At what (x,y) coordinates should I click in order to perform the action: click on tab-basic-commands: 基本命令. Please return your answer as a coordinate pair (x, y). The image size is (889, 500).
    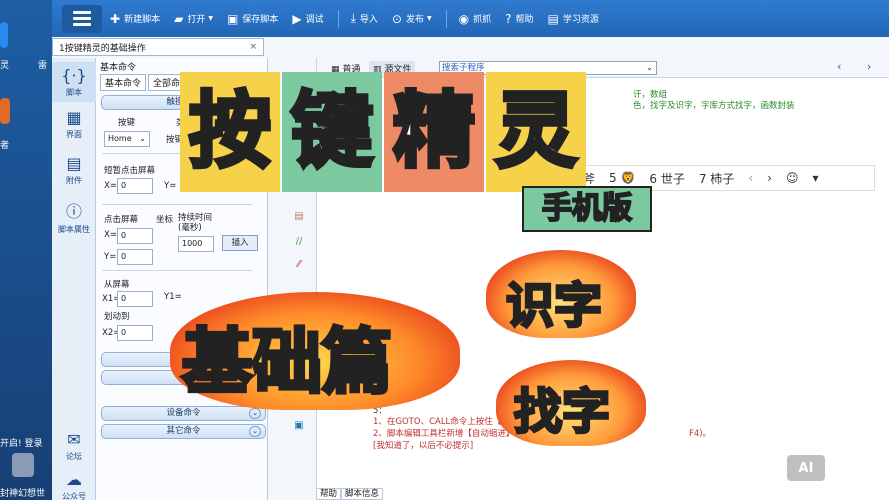
    Looking at the image, I should click on (123, 82).